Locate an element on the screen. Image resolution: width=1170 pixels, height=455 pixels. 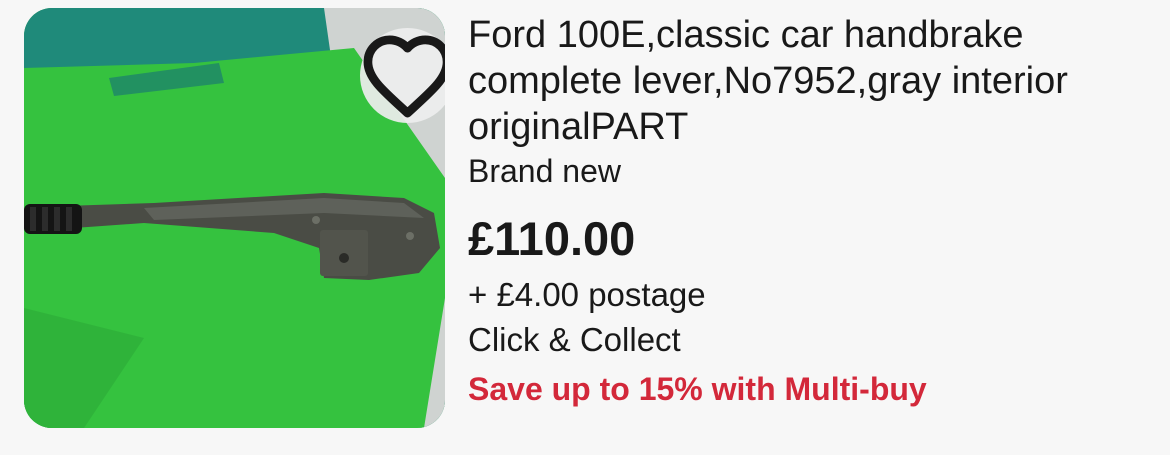
heart-outline-icon is located at coordinates (404, 76).